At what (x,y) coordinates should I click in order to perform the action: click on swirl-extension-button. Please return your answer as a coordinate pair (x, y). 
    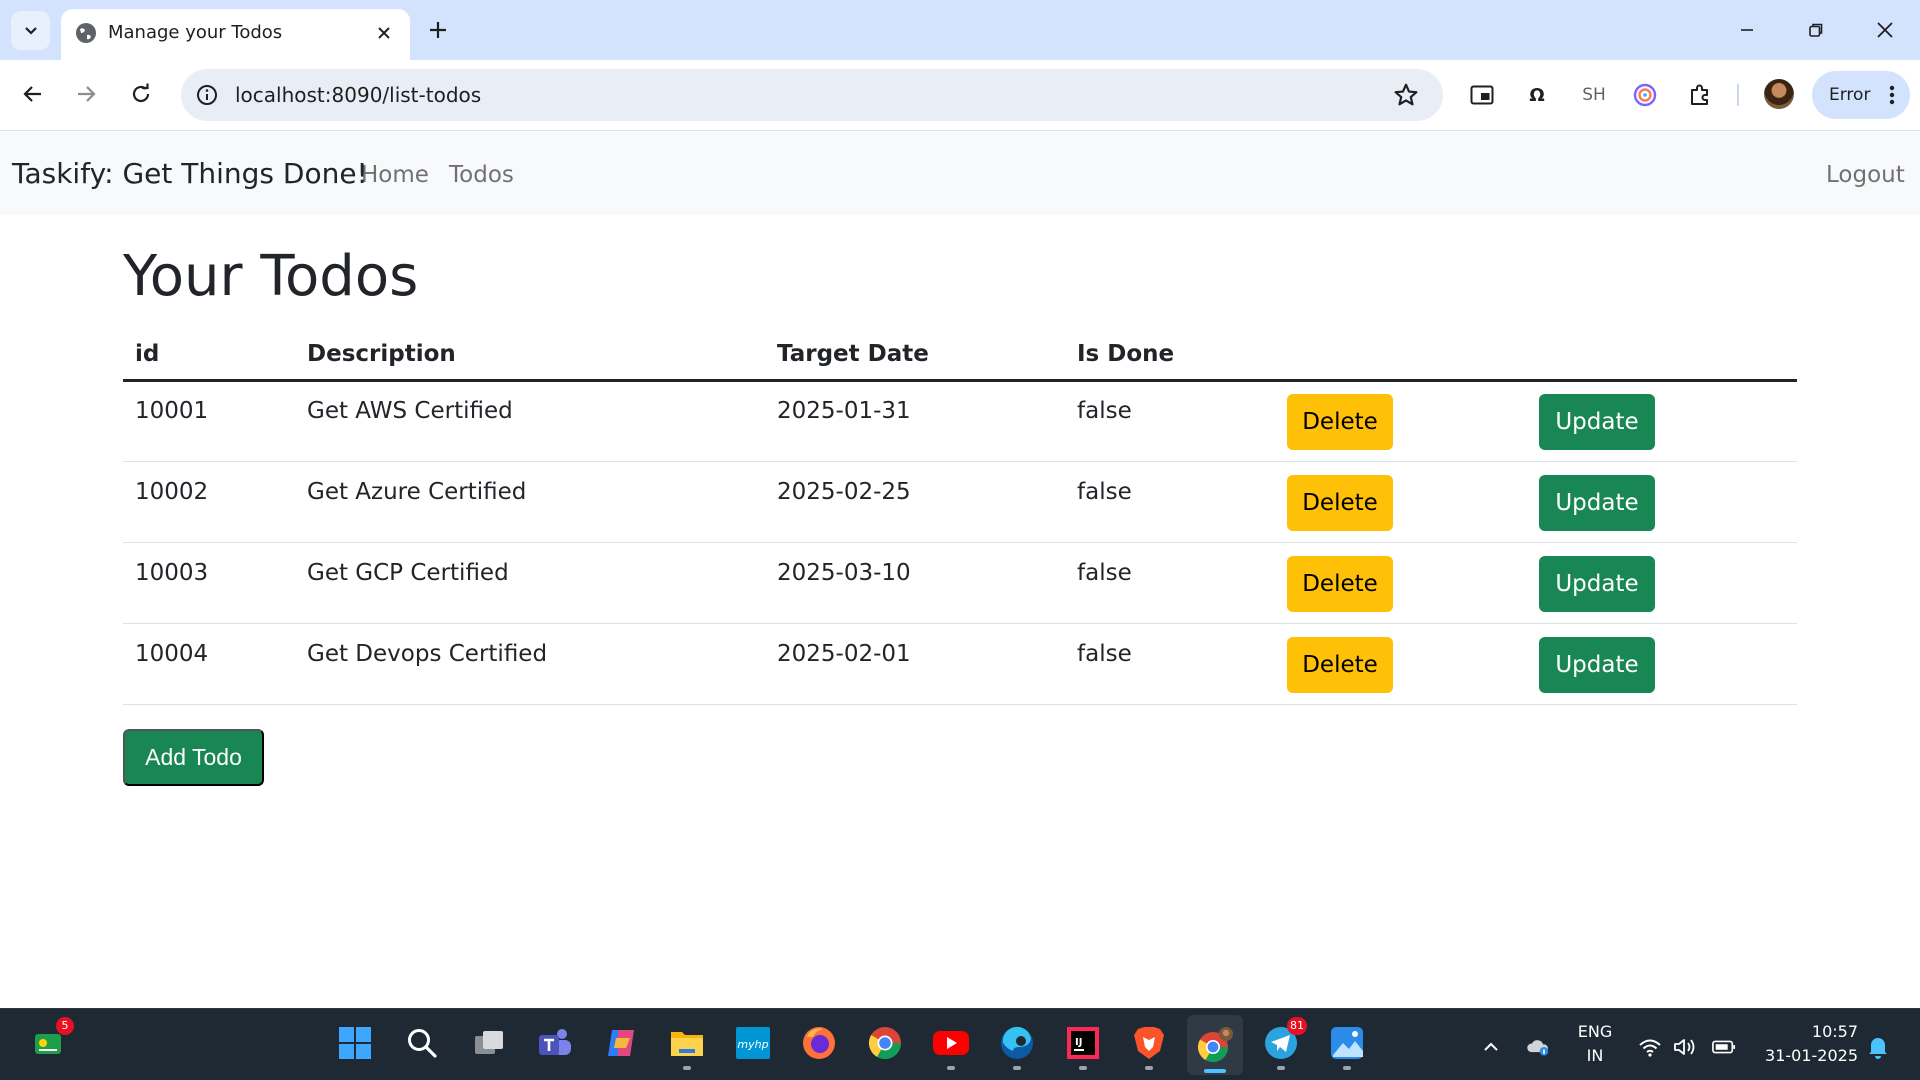
    Looking at the image, I should click on (1645, 95).